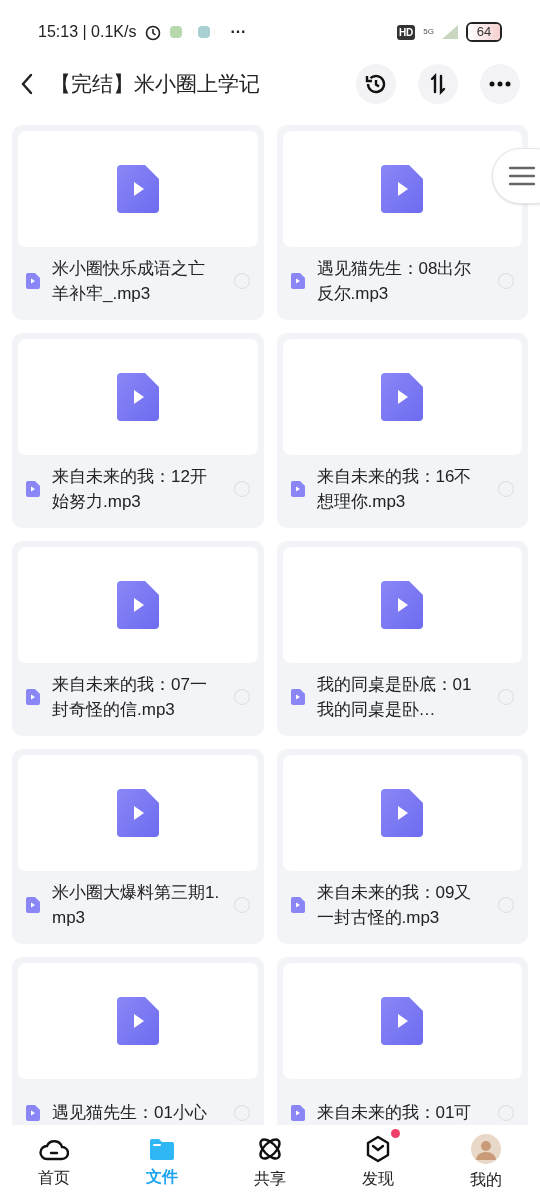 This screenshot has height=1200, width=540. I want to click on nav-tab: 共享, so click(270, 1162).